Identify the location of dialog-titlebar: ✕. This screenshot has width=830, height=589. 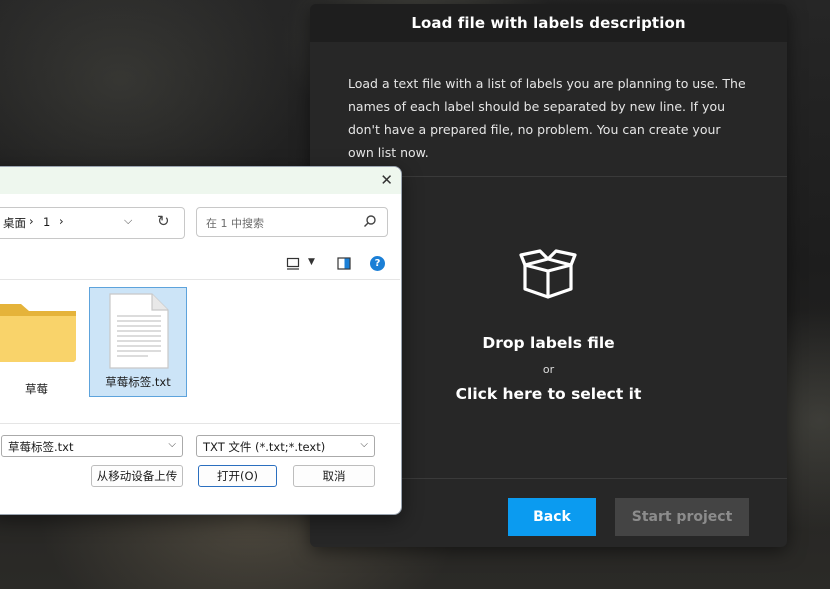
(200, 180).